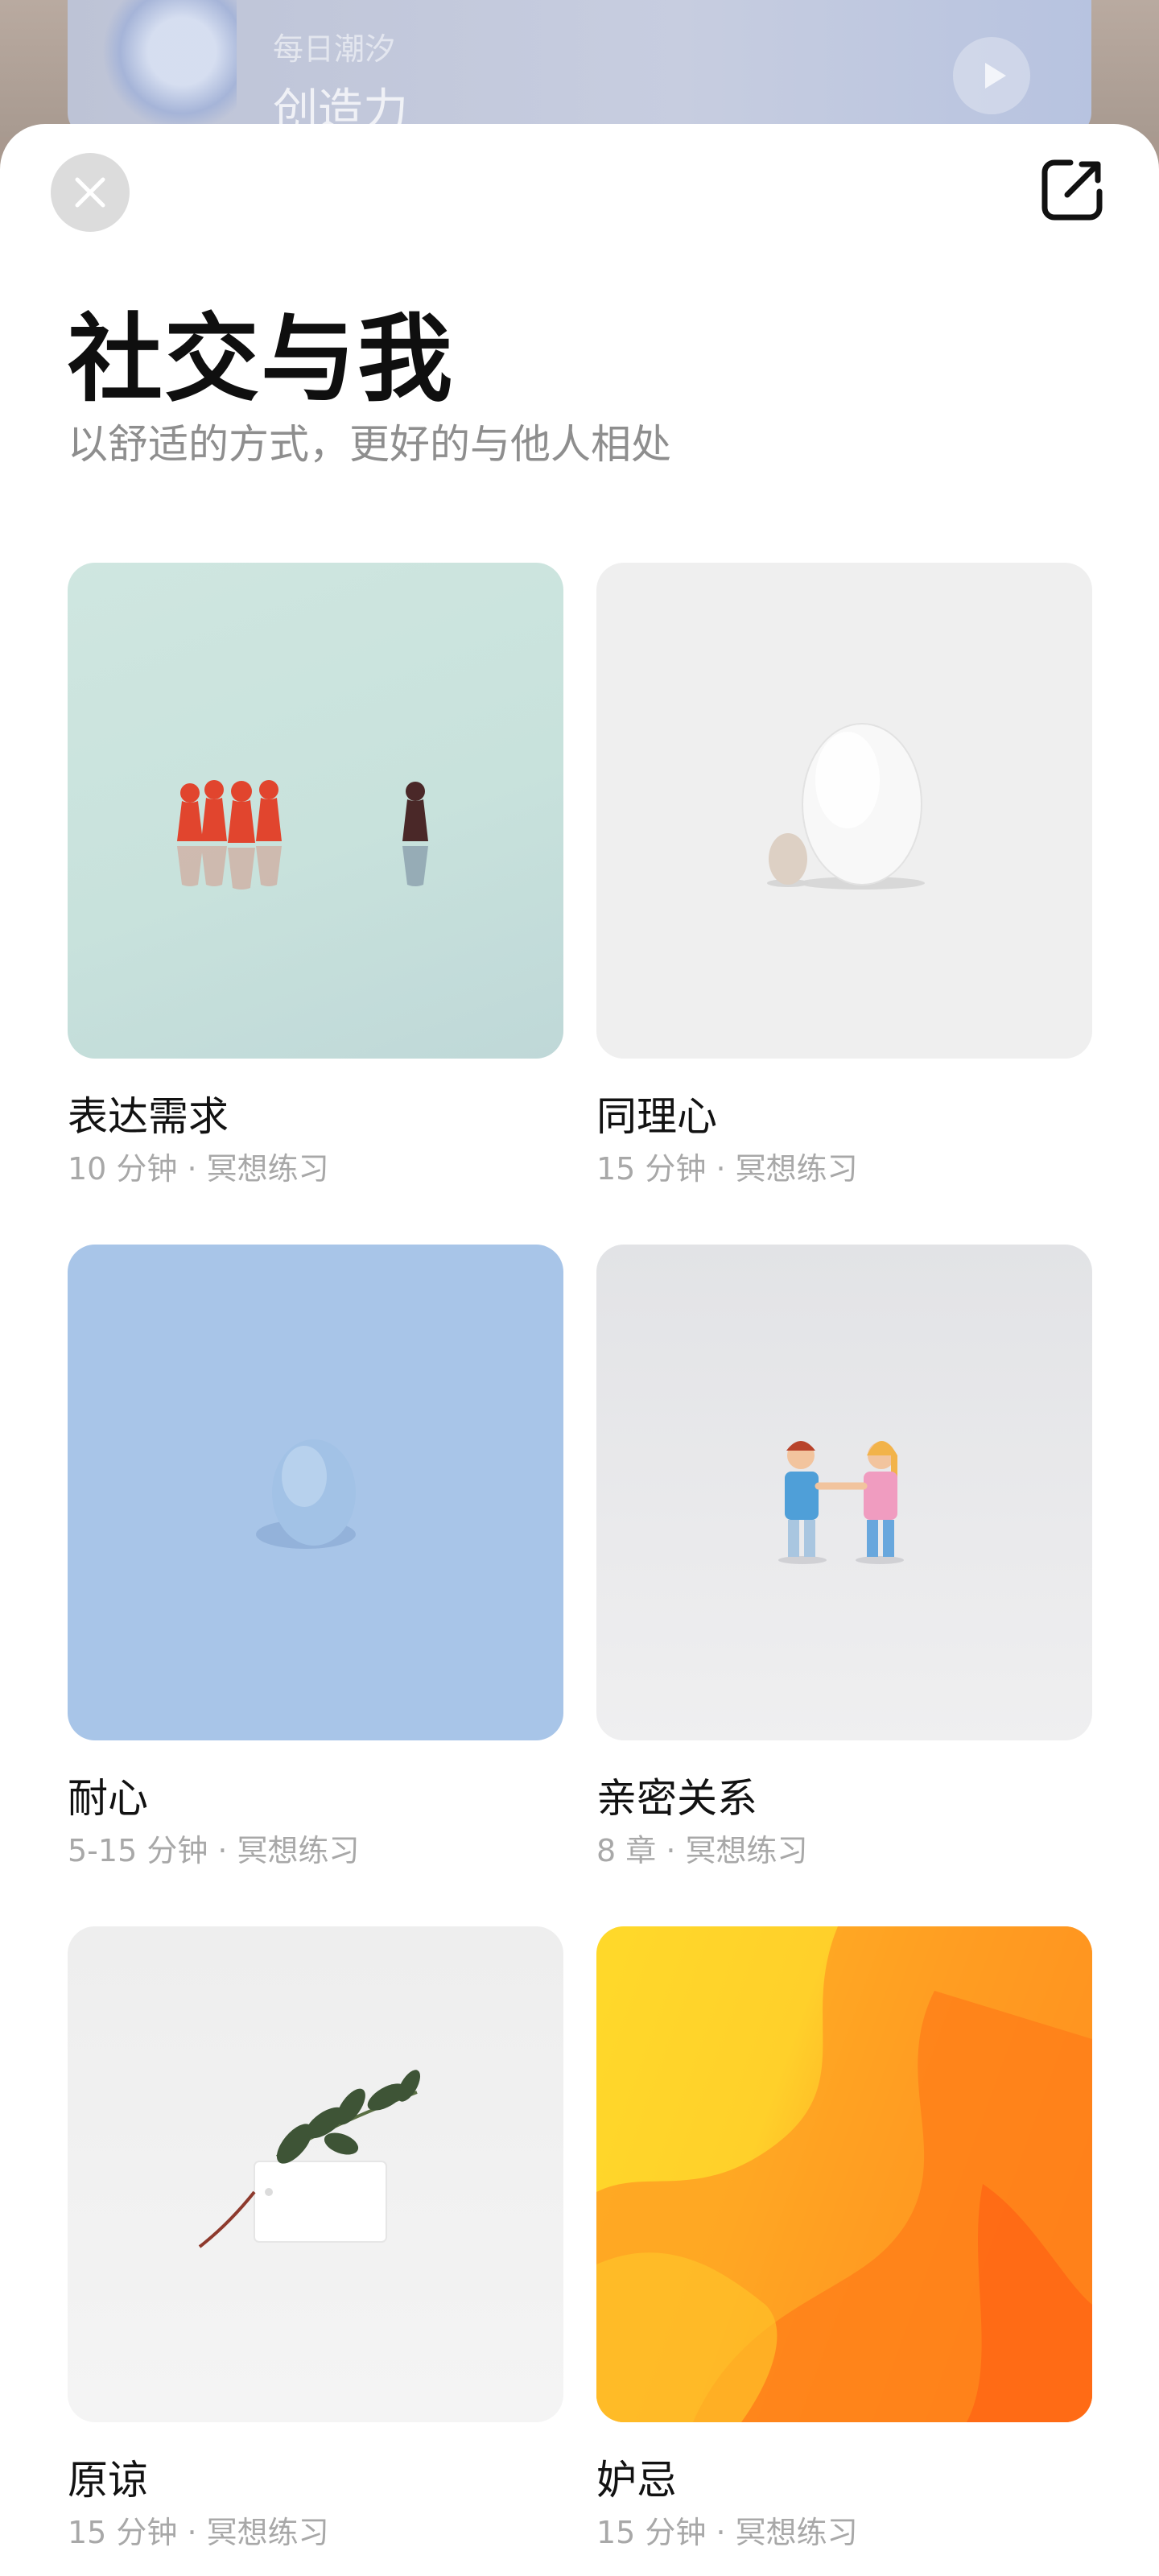  Describe the element at coordinates (636, 2480) in the screenshot. I see `card-title: 妒忌` at that location.